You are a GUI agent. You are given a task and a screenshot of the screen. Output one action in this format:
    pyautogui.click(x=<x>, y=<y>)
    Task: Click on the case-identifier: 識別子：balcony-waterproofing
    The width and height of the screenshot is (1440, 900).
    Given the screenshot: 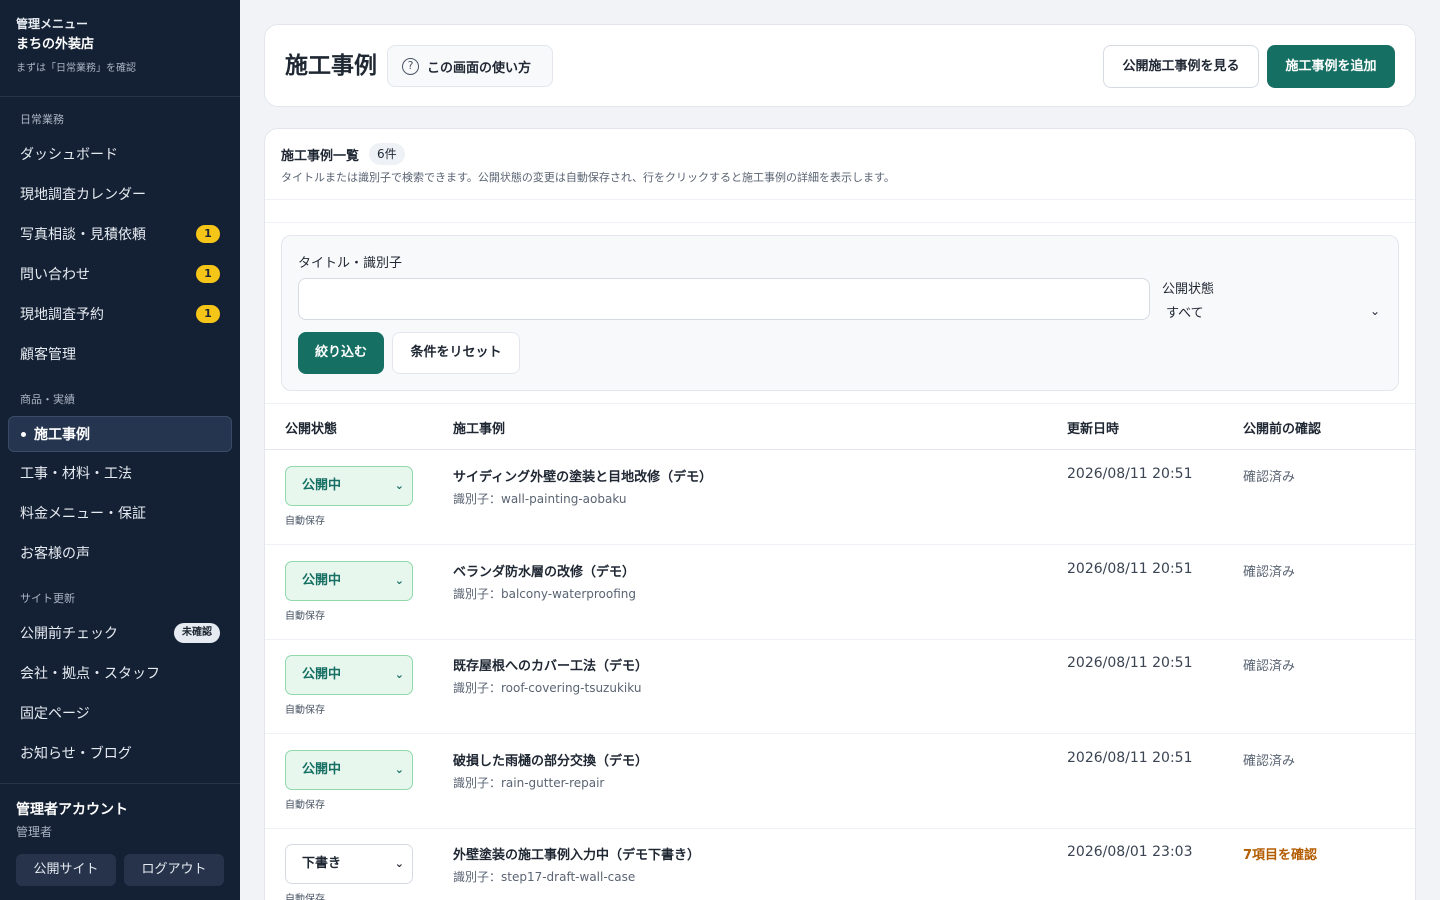 What is the action you would take?
    pyautogui.click(x=545, y=594)
    